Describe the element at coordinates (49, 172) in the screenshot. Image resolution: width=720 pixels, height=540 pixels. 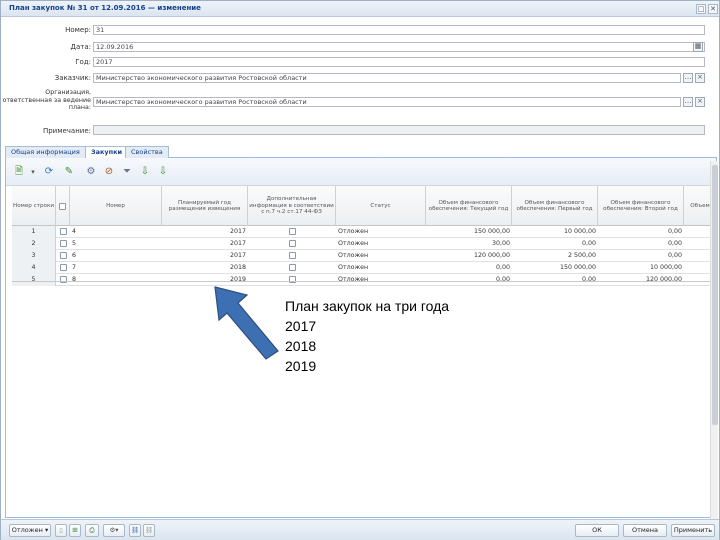
I see `refresh-icon: ⟳` at that location.